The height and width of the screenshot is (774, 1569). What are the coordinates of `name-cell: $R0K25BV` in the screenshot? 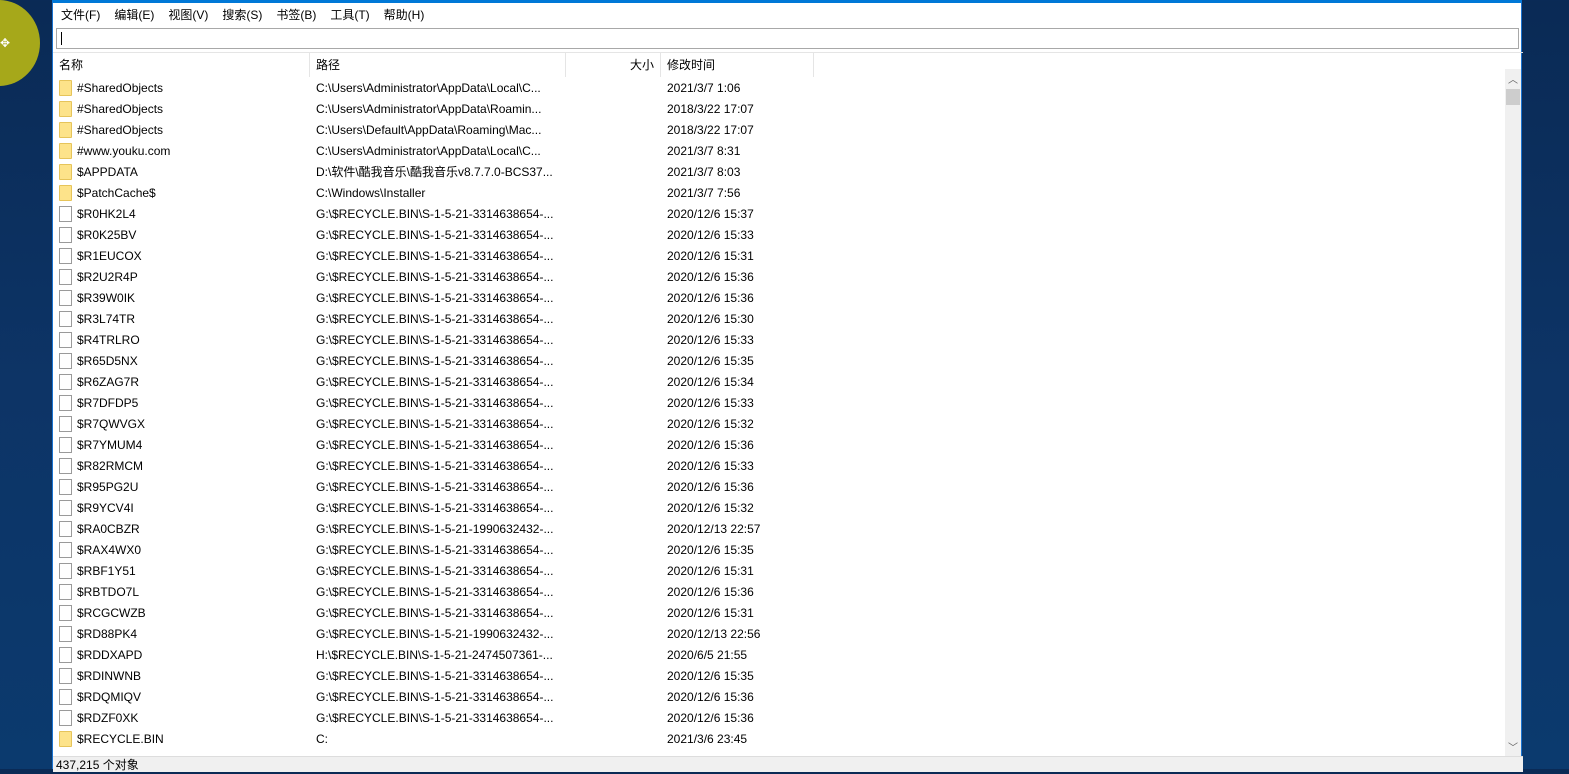 It's located at (181, 234).